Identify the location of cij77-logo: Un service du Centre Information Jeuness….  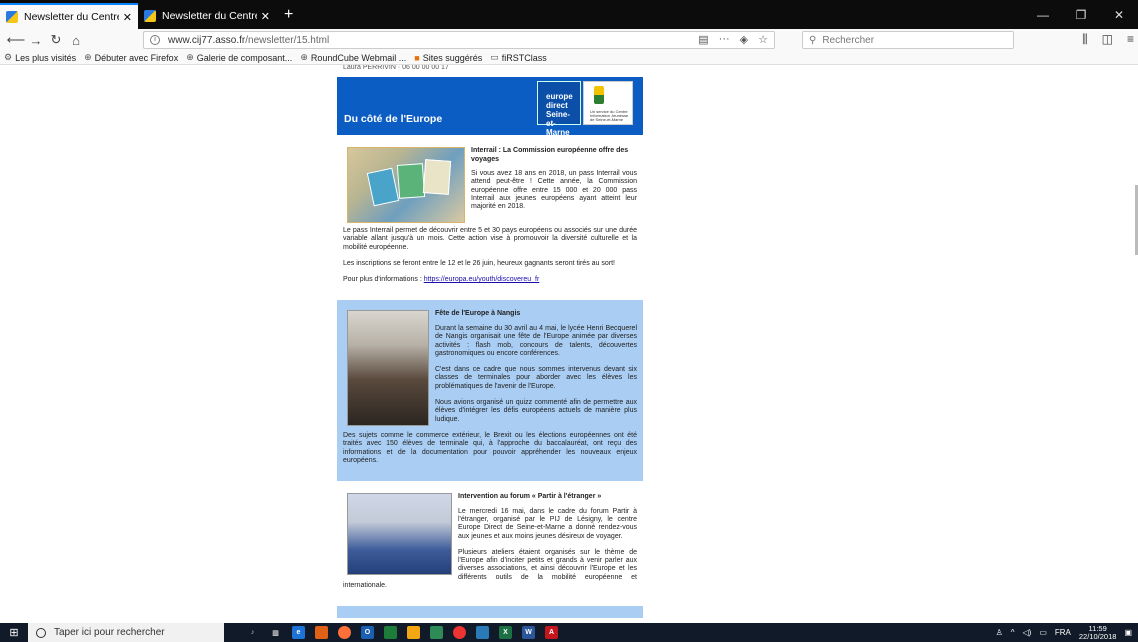
(608, 103).